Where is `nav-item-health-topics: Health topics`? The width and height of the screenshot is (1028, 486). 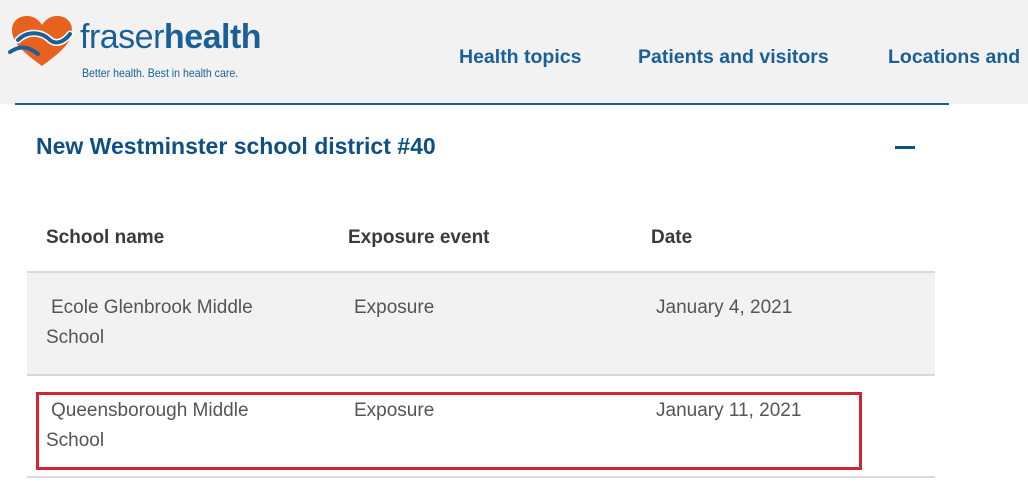
nav-item-health-topics: Health topics is located at coordinates (520, 57).